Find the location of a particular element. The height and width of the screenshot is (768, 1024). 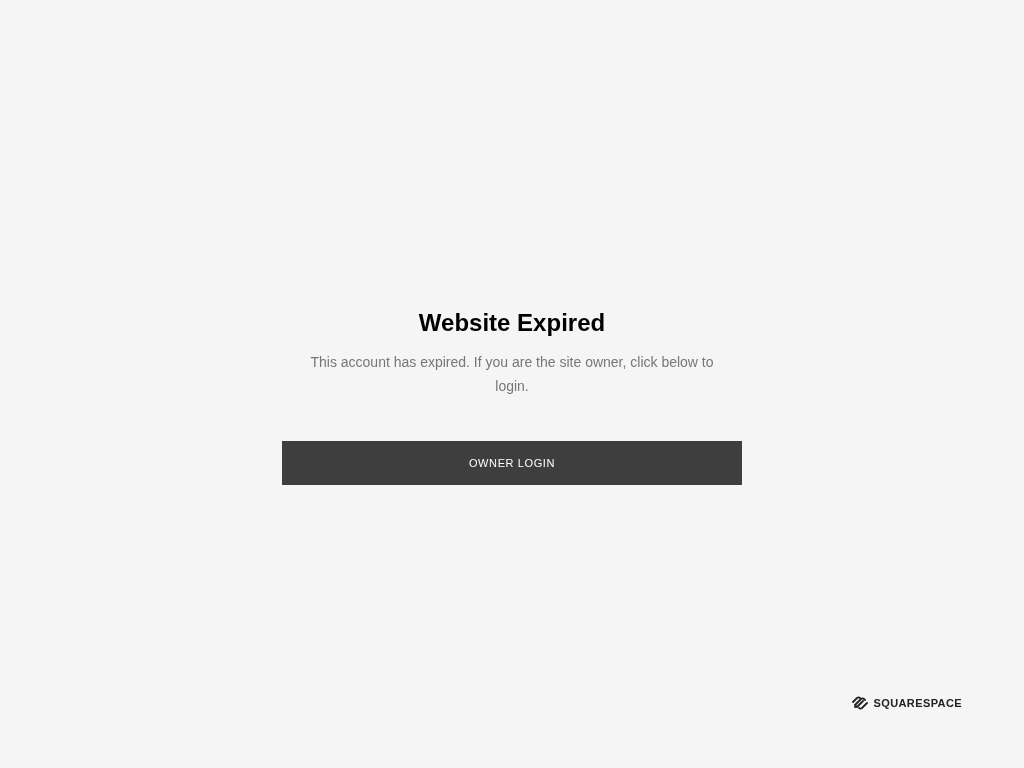

logo-icon is located at coordinates (860, 703).